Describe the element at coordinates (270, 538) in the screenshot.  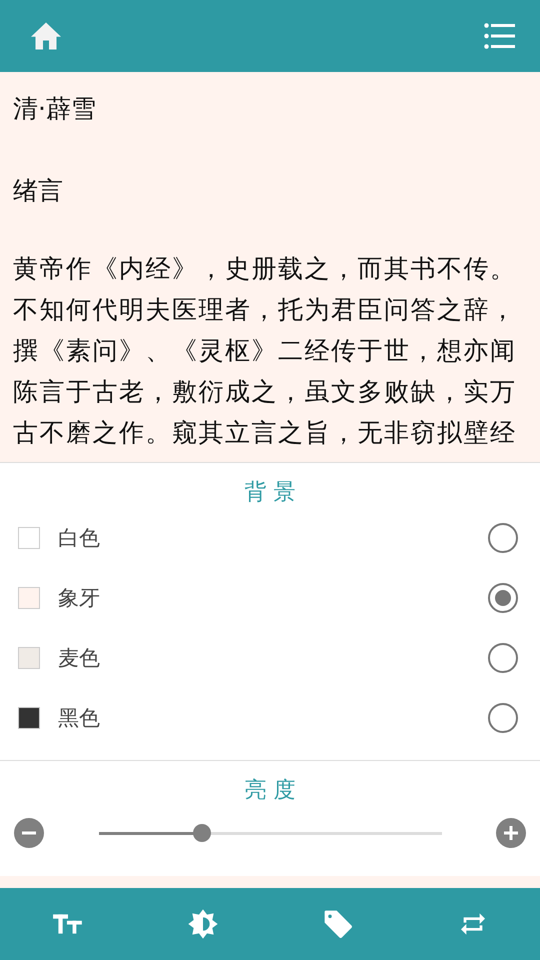
I see `background-option: 白色` at that location.